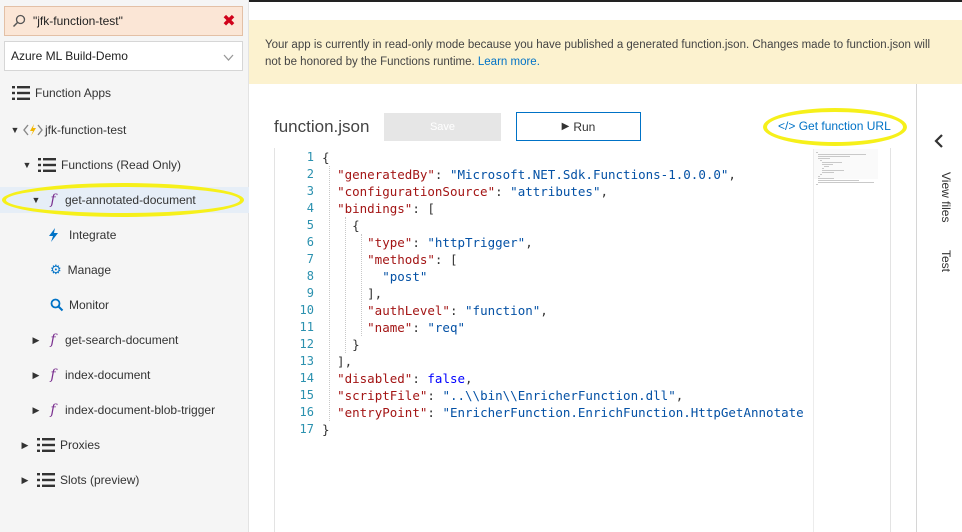 The height and width of the screenshot is (532, 962). I want to click on search-box: "jfk-function-test" ✖, so click(123, 21).